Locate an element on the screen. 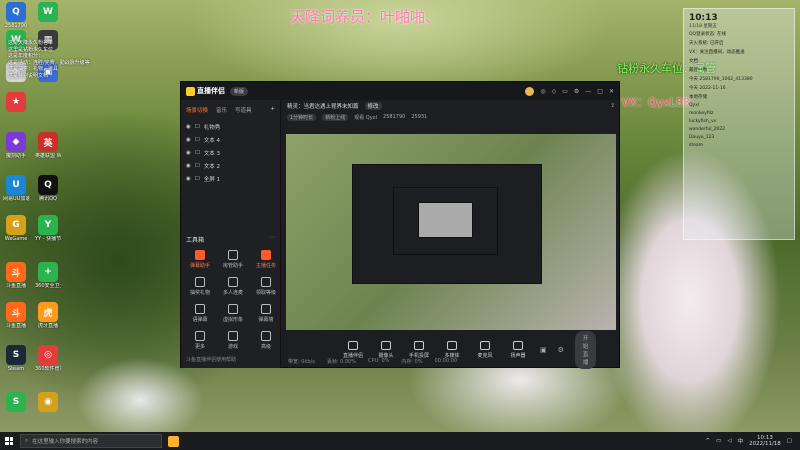  desktop-icon: Q 腾讯QQ is located at coordinates (48, 188).